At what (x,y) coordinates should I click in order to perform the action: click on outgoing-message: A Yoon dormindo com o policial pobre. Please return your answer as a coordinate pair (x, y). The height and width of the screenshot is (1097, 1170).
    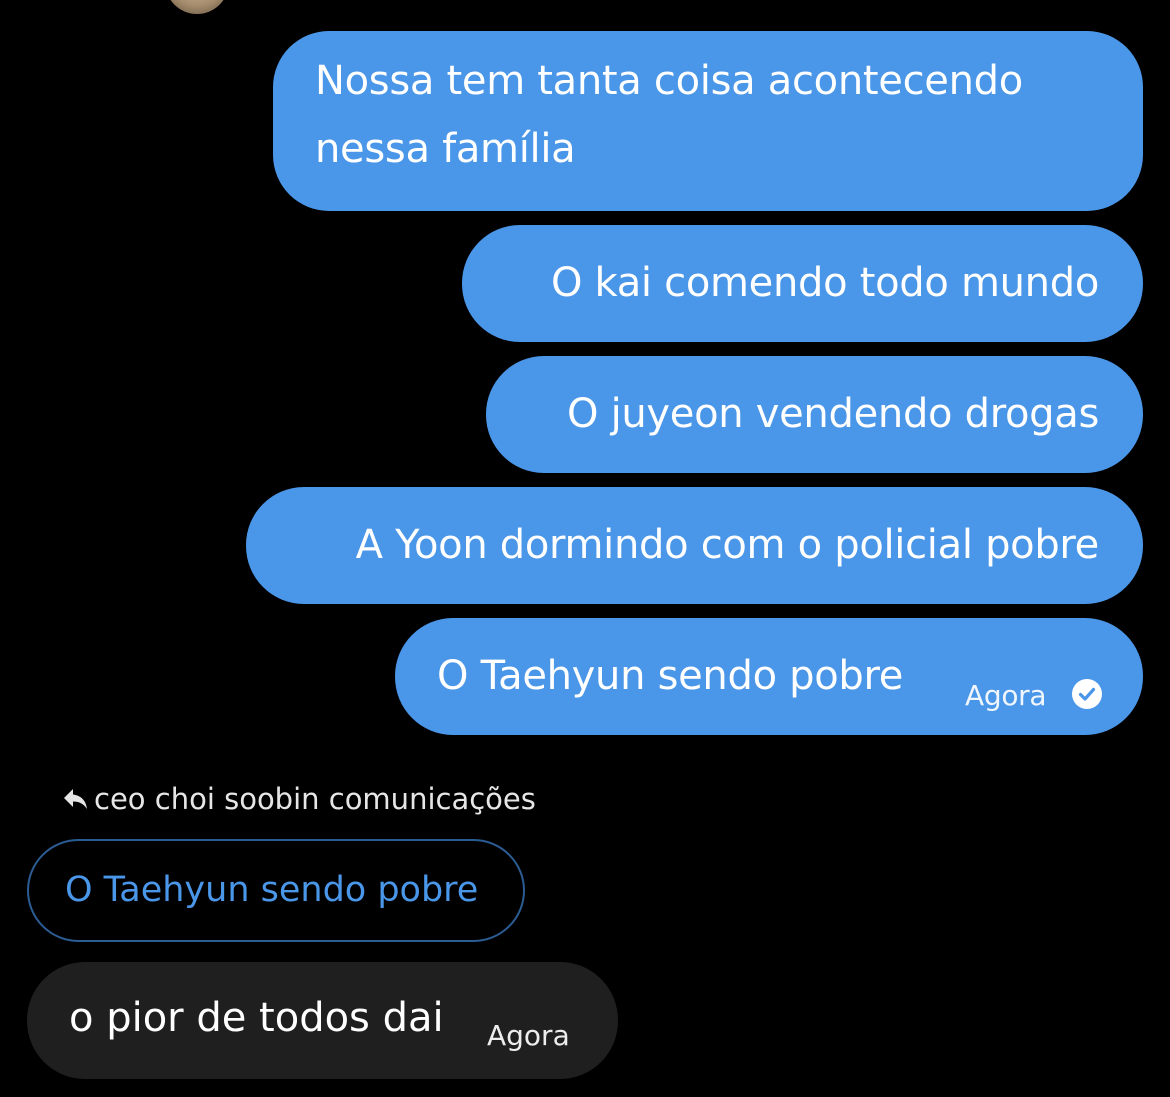
    Looking at the image, I should click on (694, 545).